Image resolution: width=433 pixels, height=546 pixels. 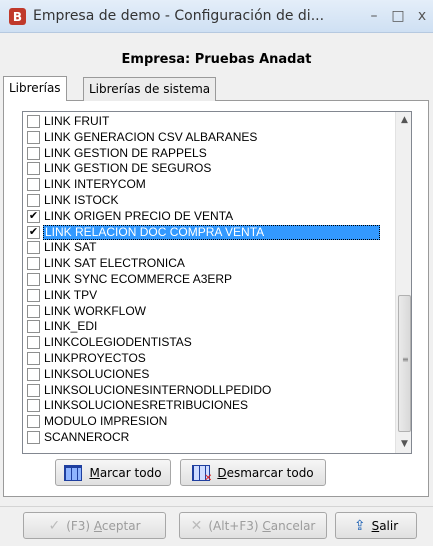 What do you see at coordinates (103, 525) in the screenshot?
I see `accept-label: (F3) Aceptar` at bounding box center [103, 525].